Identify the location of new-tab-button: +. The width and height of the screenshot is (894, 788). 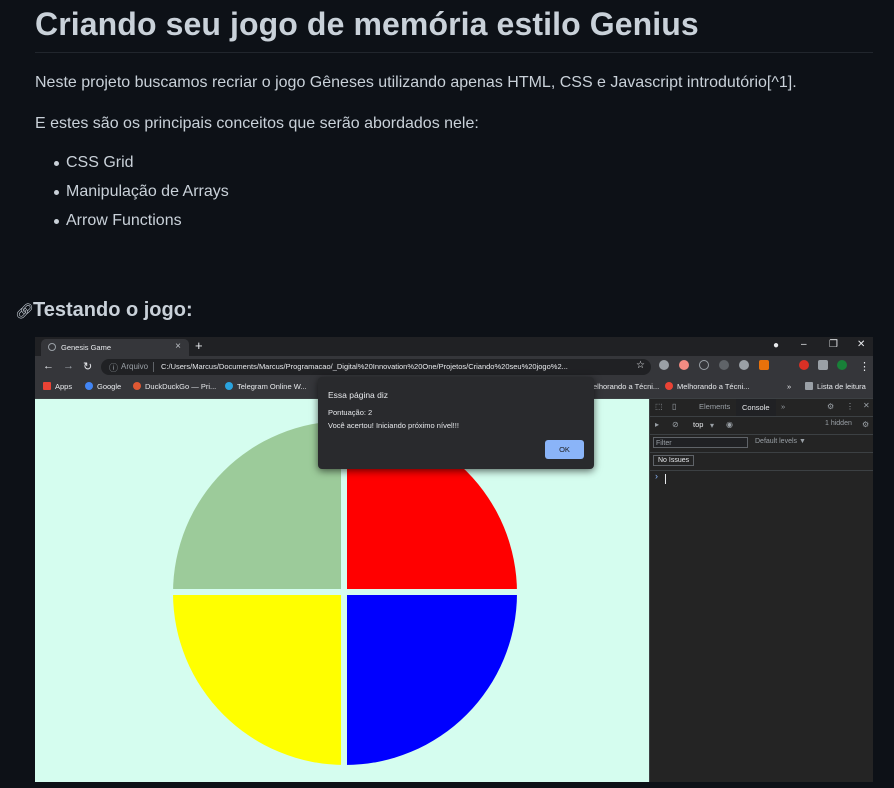
(199, 345).